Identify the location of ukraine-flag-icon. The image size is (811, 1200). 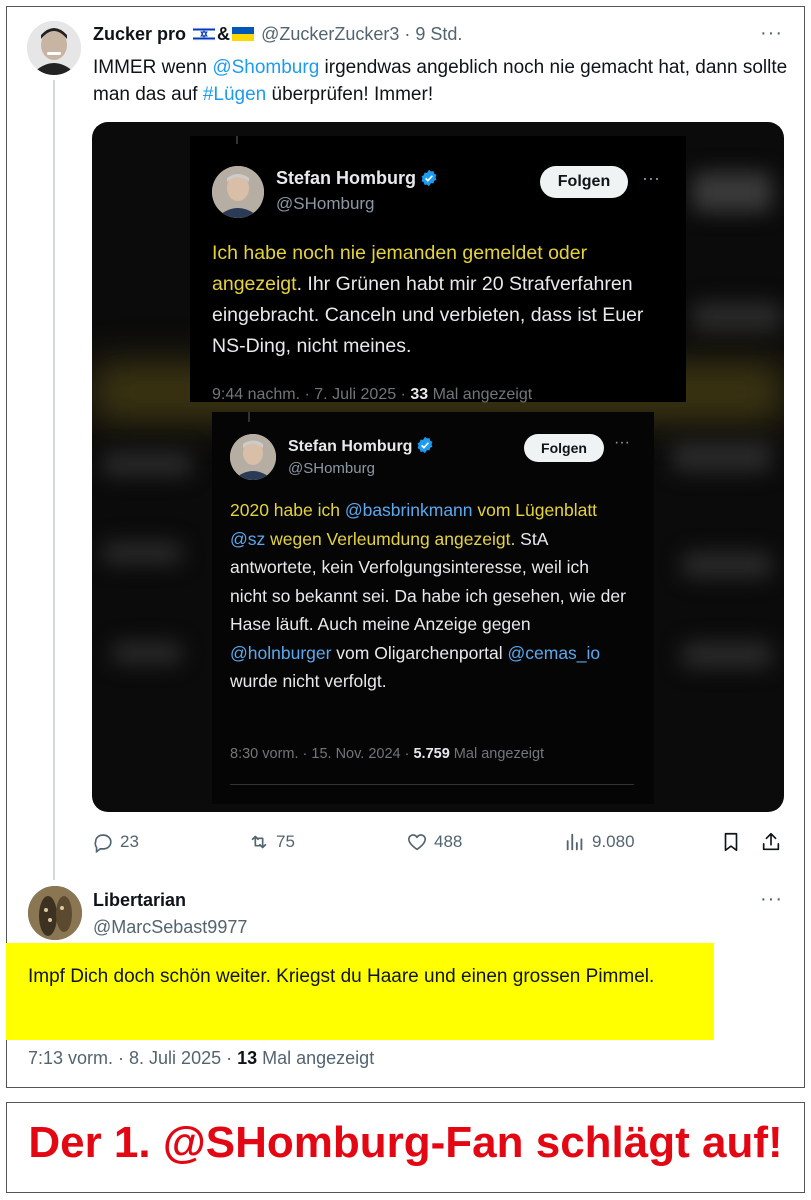
(243, 34).